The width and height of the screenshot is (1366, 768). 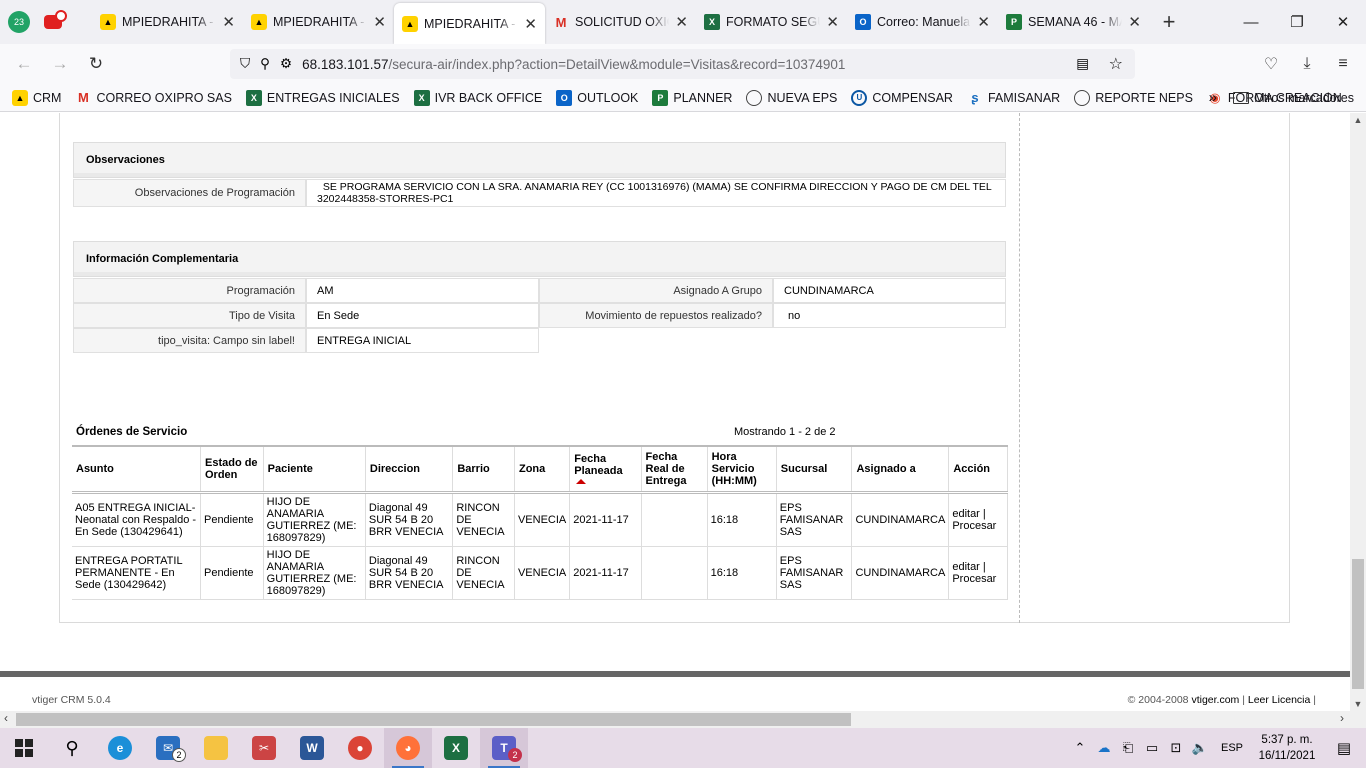 I want to click on bookmark-star-icon: ☆, so click(x=1116, y=64).